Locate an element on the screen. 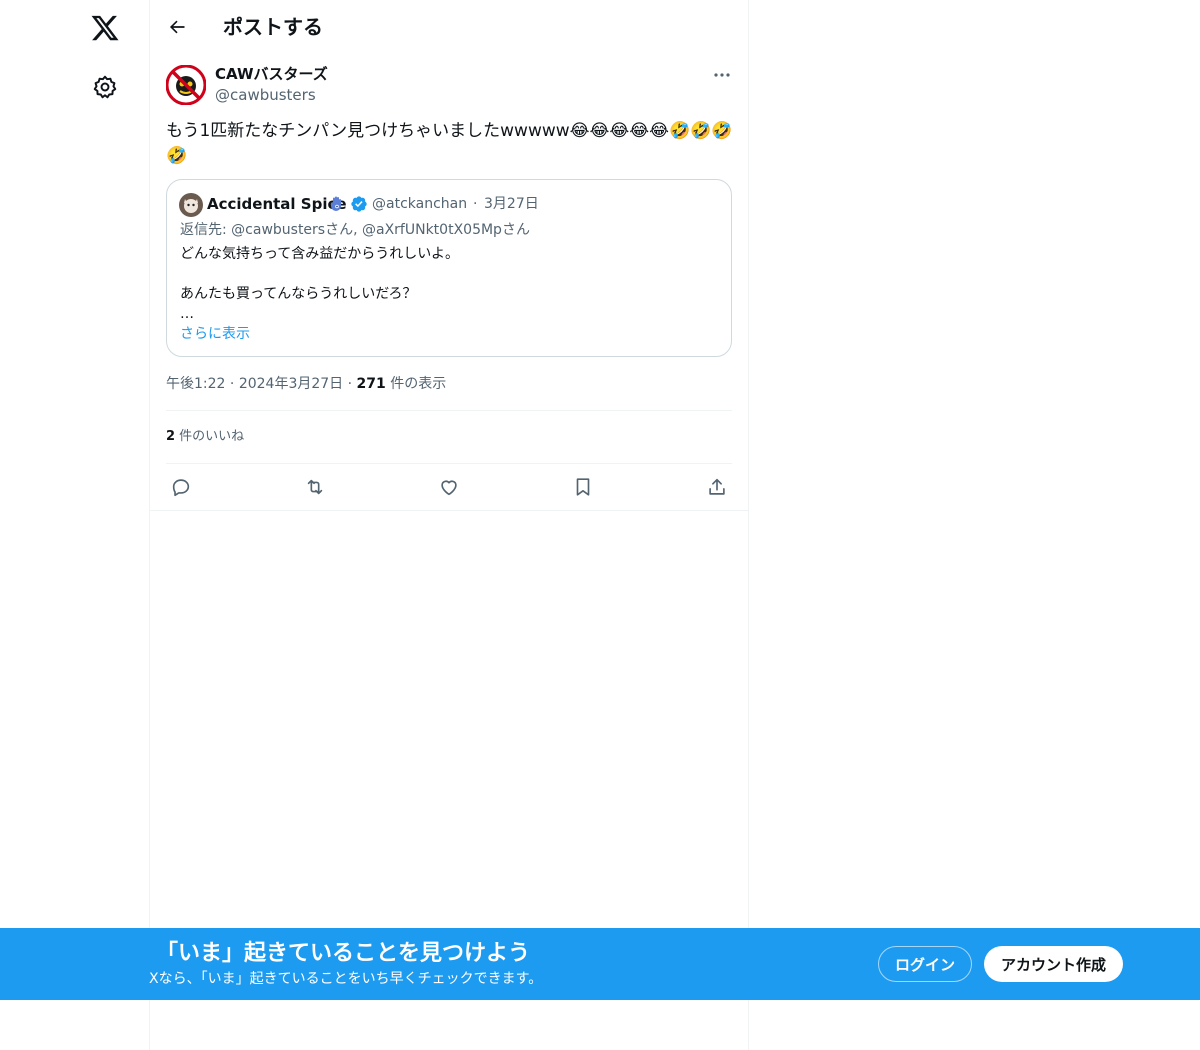 The height and width of the screenshot is (1050, 1200). bookmark-icon is located at coordinates (583, 487).